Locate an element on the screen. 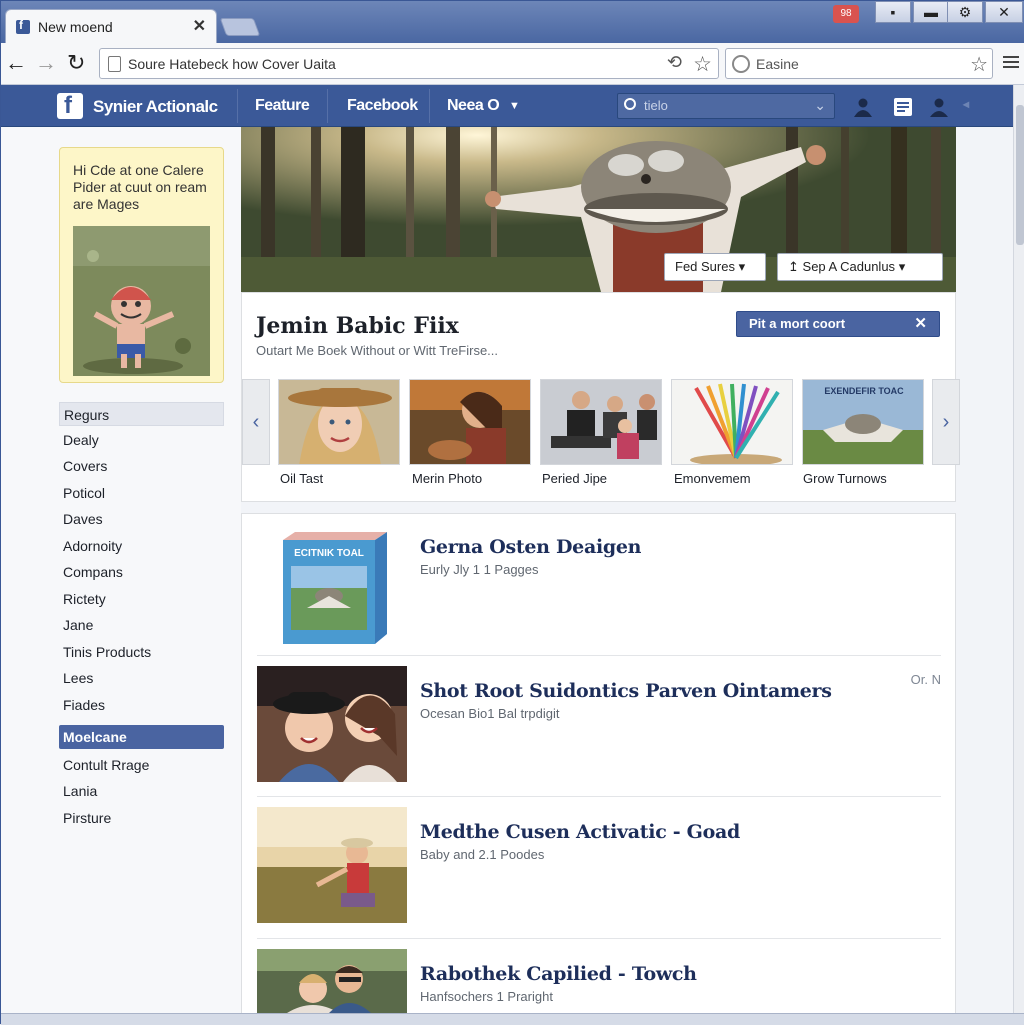 The width and height of the screenshot is (1024, 1025). sidebar-item-regurs: Regurs is located at coordinates (141, 414).